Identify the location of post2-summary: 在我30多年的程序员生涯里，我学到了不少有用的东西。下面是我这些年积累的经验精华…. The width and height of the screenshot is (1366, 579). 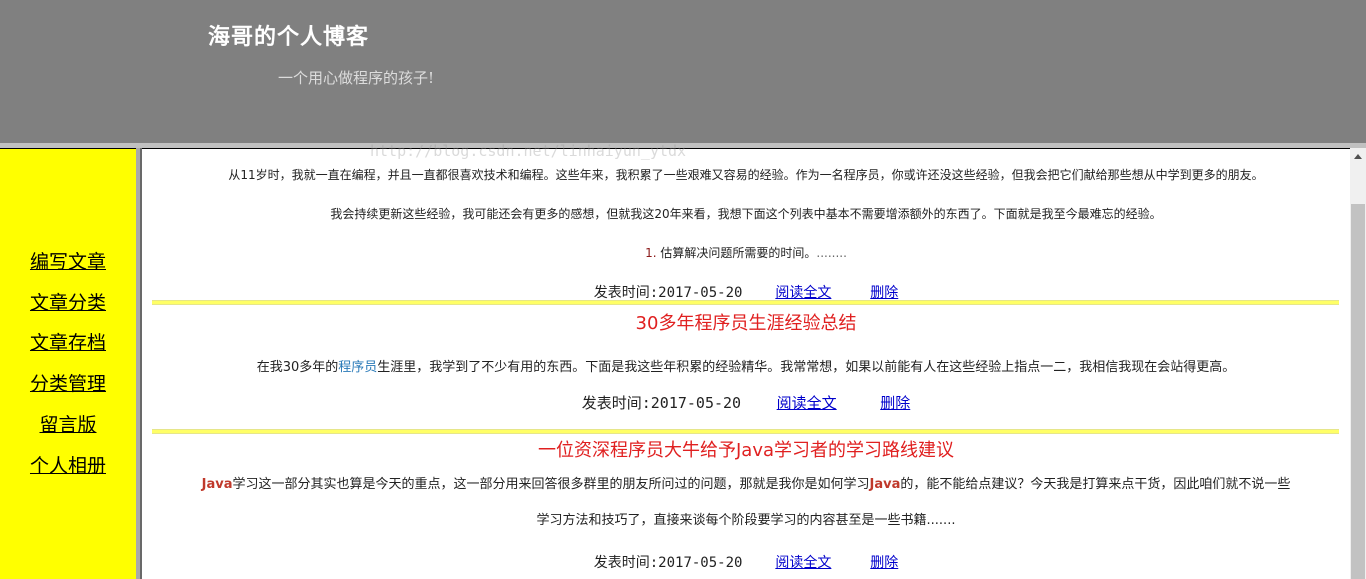
(746, 365).